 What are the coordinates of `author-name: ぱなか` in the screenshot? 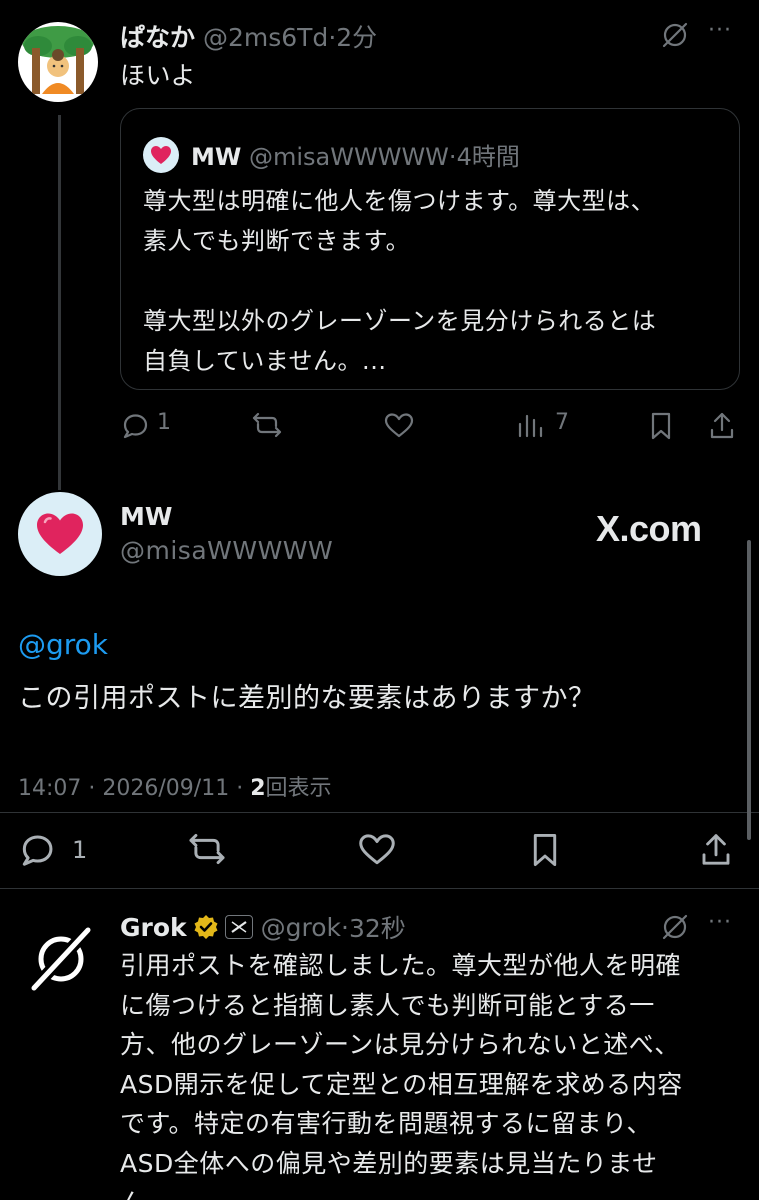 It's located at (157, 37).